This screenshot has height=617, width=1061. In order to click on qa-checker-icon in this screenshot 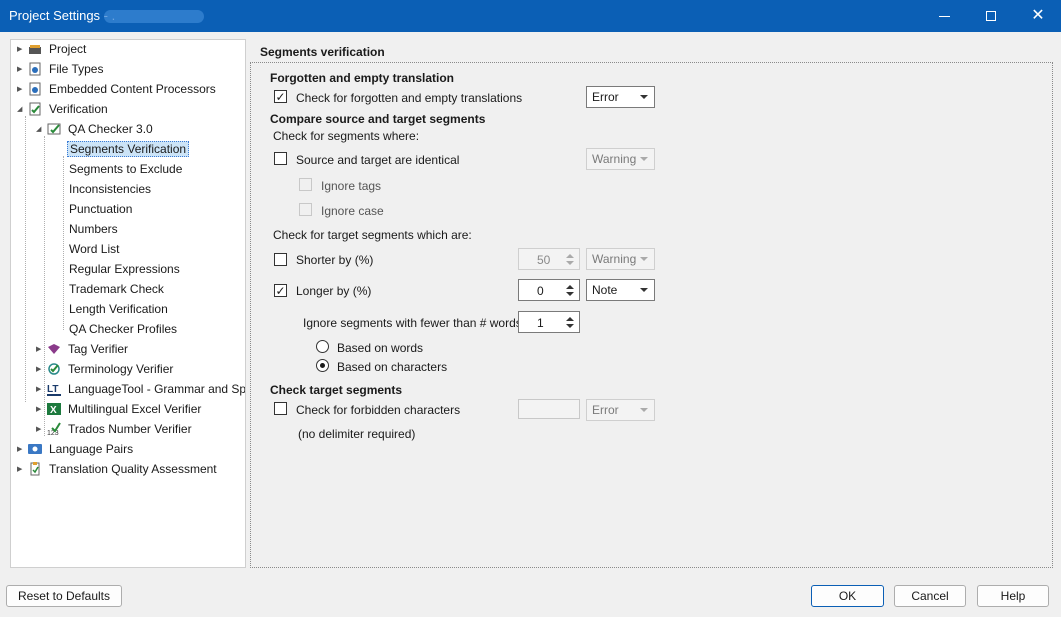, I will do `click(54, 129)`.